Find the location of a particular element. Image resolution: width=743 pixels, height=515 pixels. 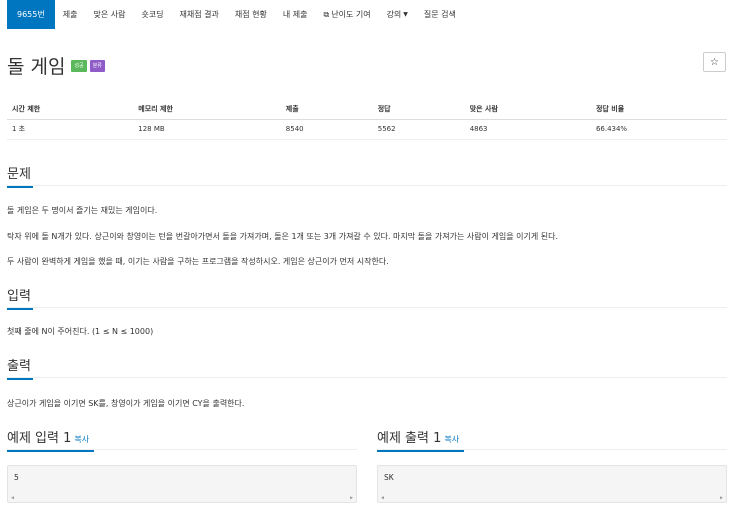

tab-label: 재채점 결과 is located at coordinates (199, 14).